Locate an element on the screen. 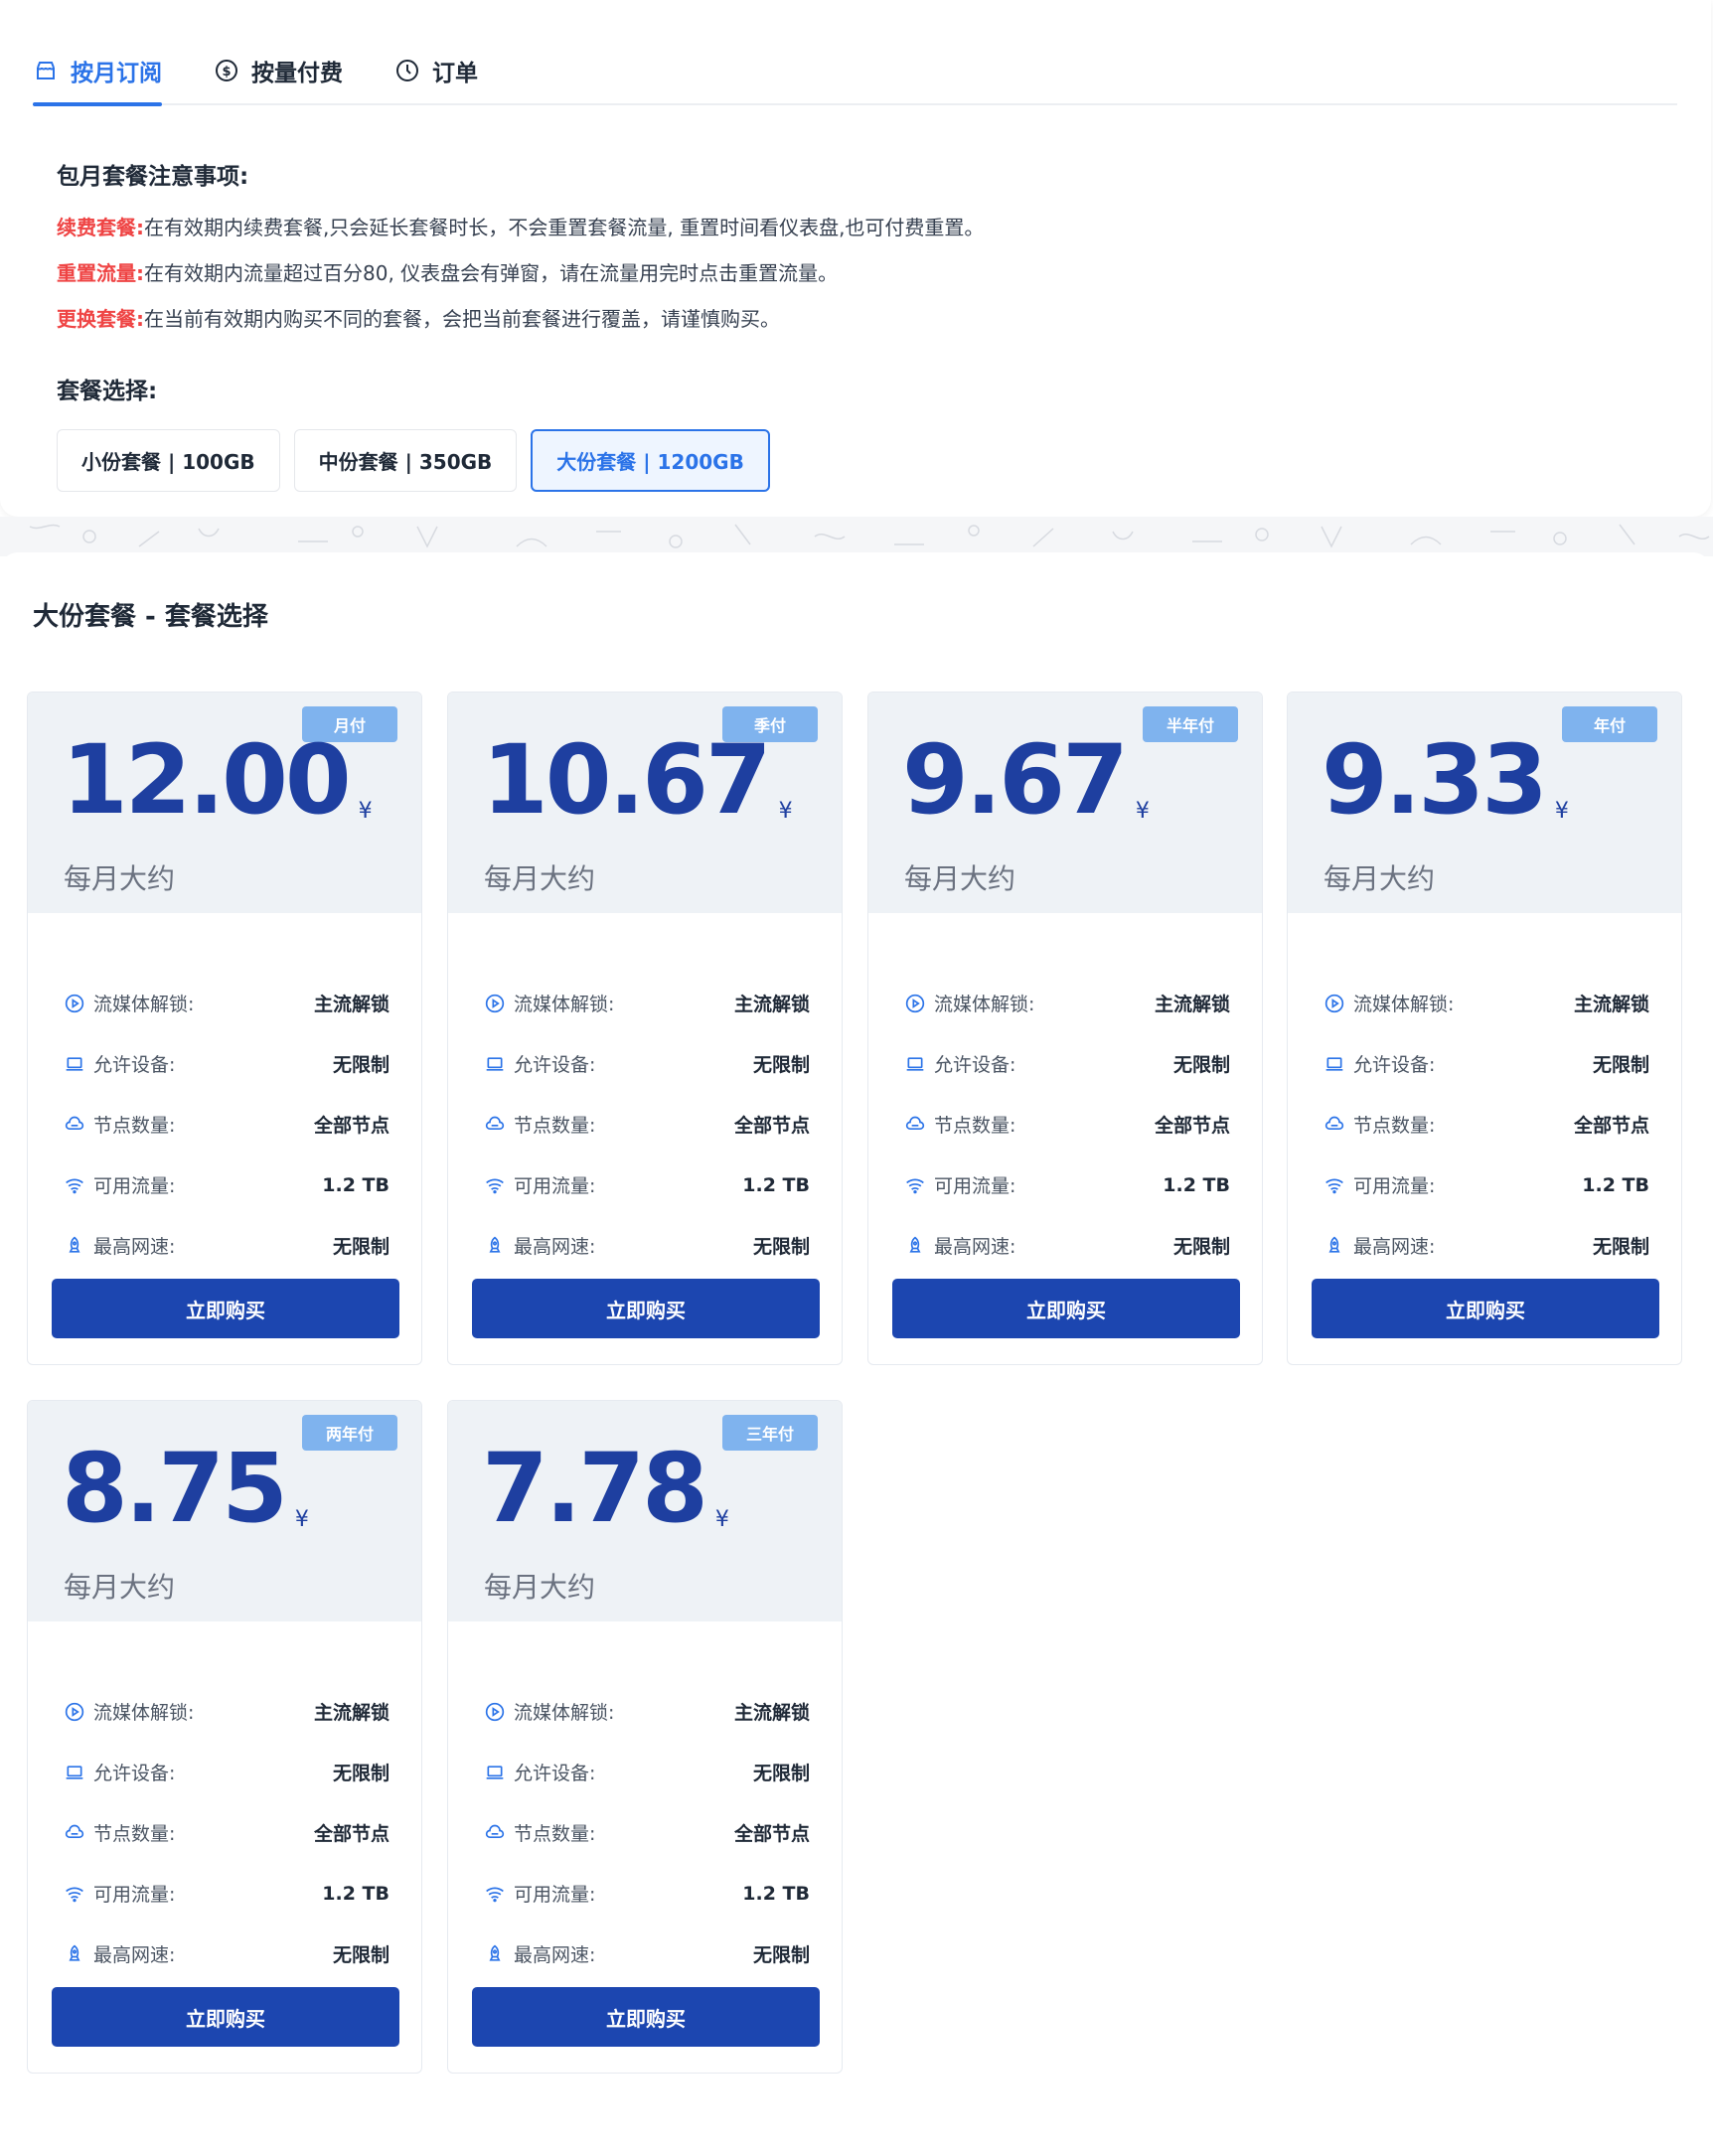  price-group: 9.67 ¥ is located at coordinates (1026, 780).